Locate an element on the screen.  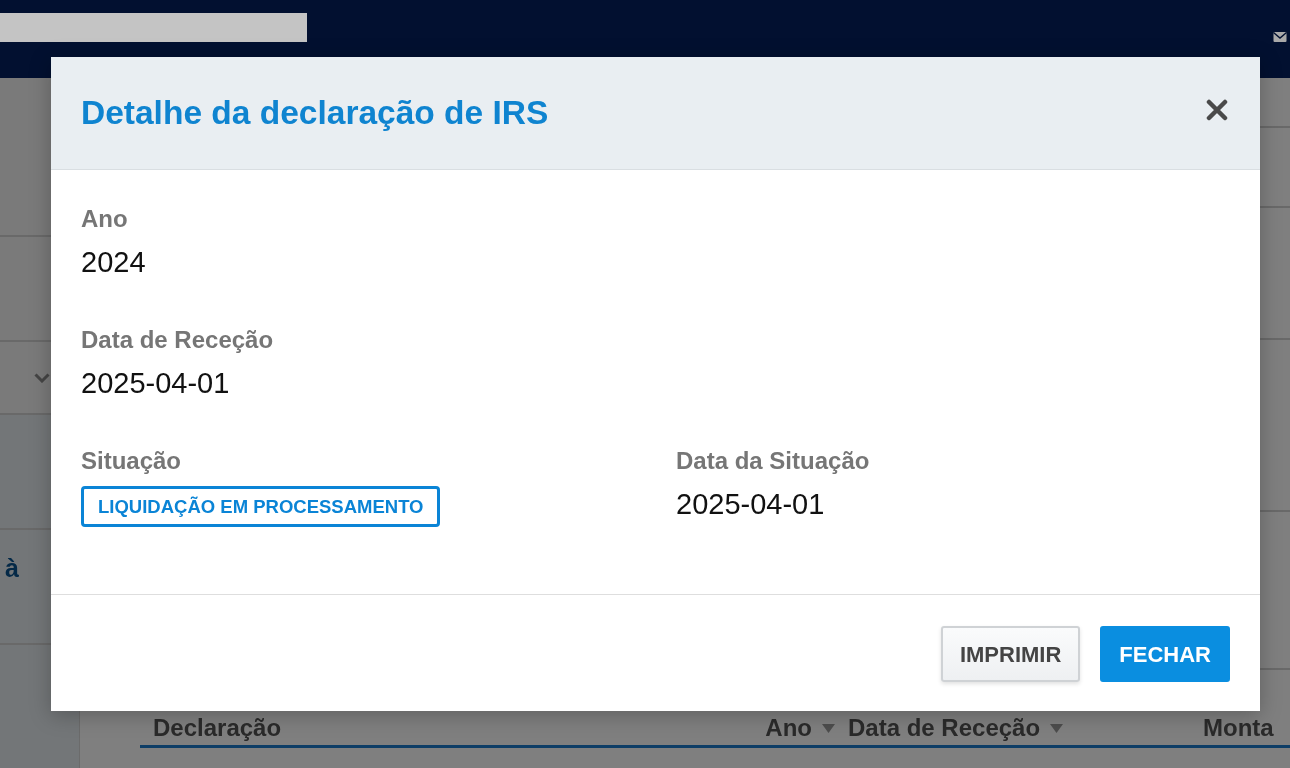
close-button is located at coordinates (1217, 110).